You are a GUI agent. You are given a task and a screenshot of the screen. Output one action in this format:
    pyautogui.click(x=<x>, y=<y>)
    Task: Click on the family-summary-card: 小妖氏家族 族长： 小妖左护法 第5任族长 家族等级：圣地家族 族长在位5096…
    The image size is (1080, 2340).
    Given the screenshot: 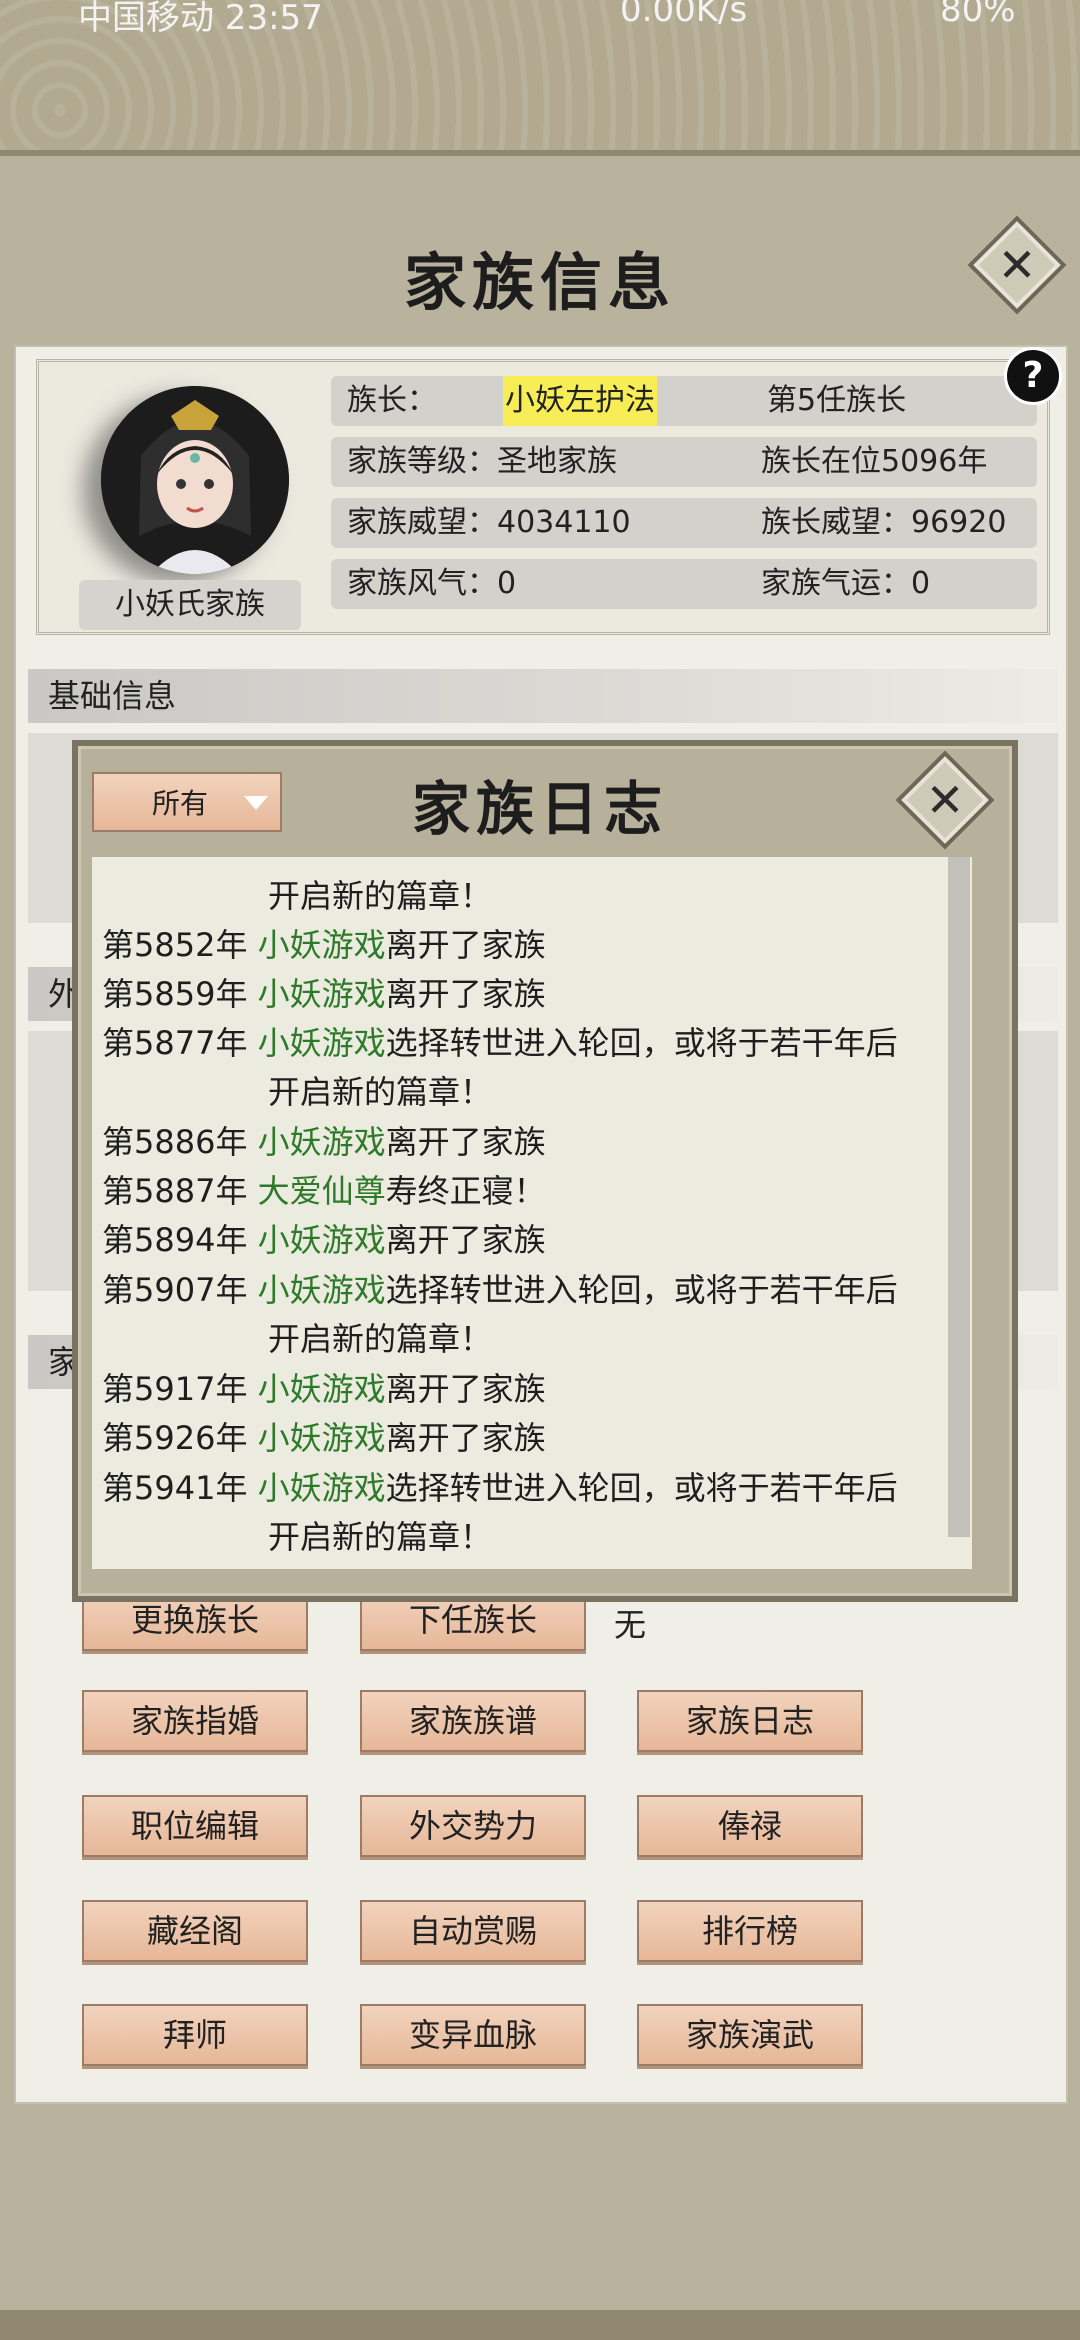 What is the action you would take?
    pyautogui.click(x=543, y=497)
    